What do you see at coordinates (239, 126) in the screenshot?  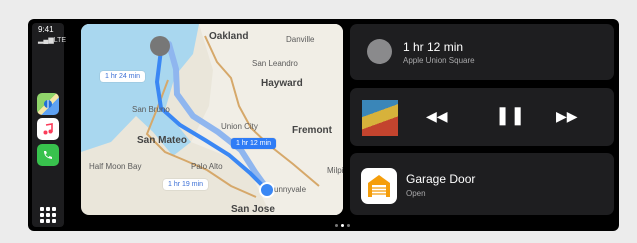 I see `map-label-union-city: Union City` at bounding box center [239, 126].